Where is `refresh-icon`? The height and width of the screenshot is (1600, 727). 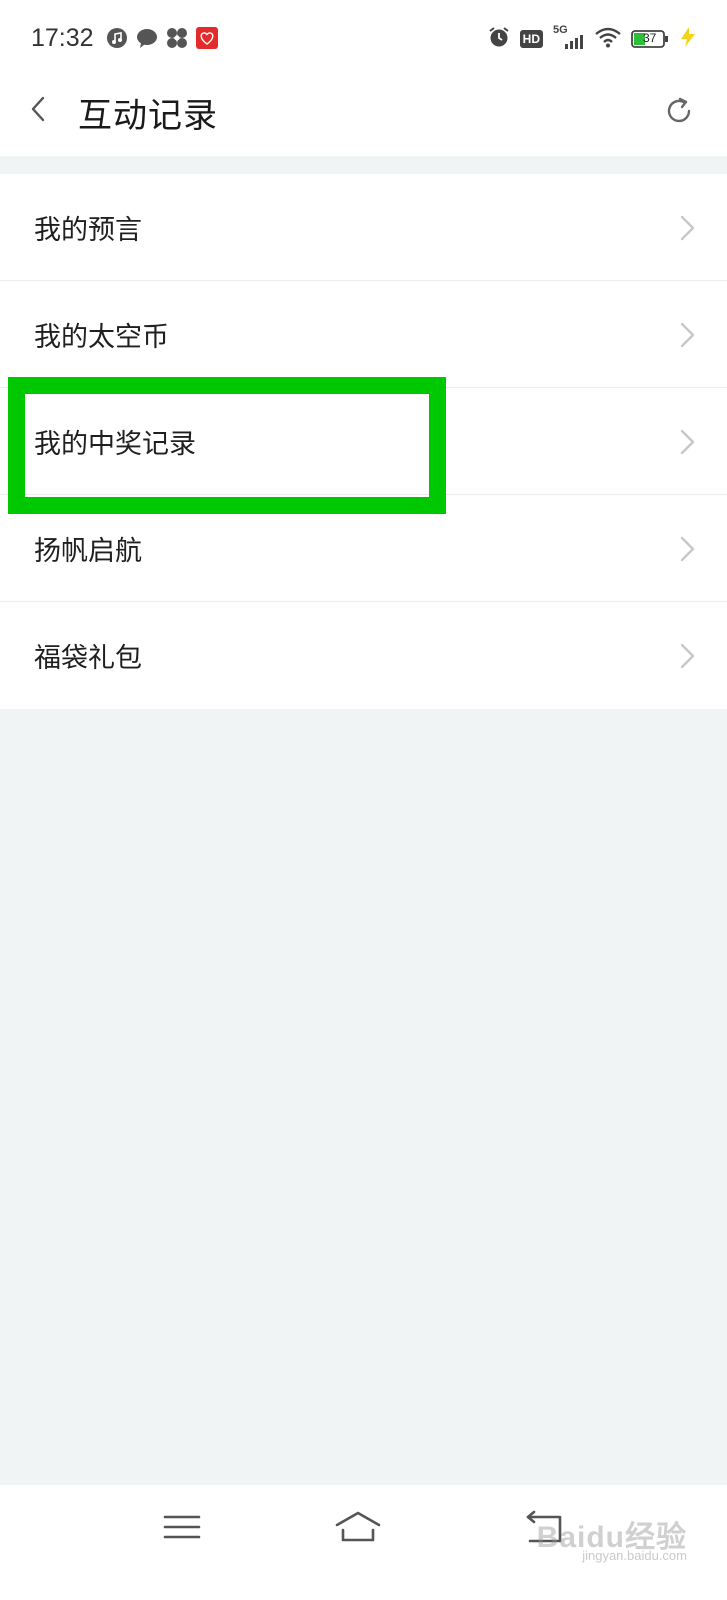 refresh-icon is located at coordinates (679, 111).